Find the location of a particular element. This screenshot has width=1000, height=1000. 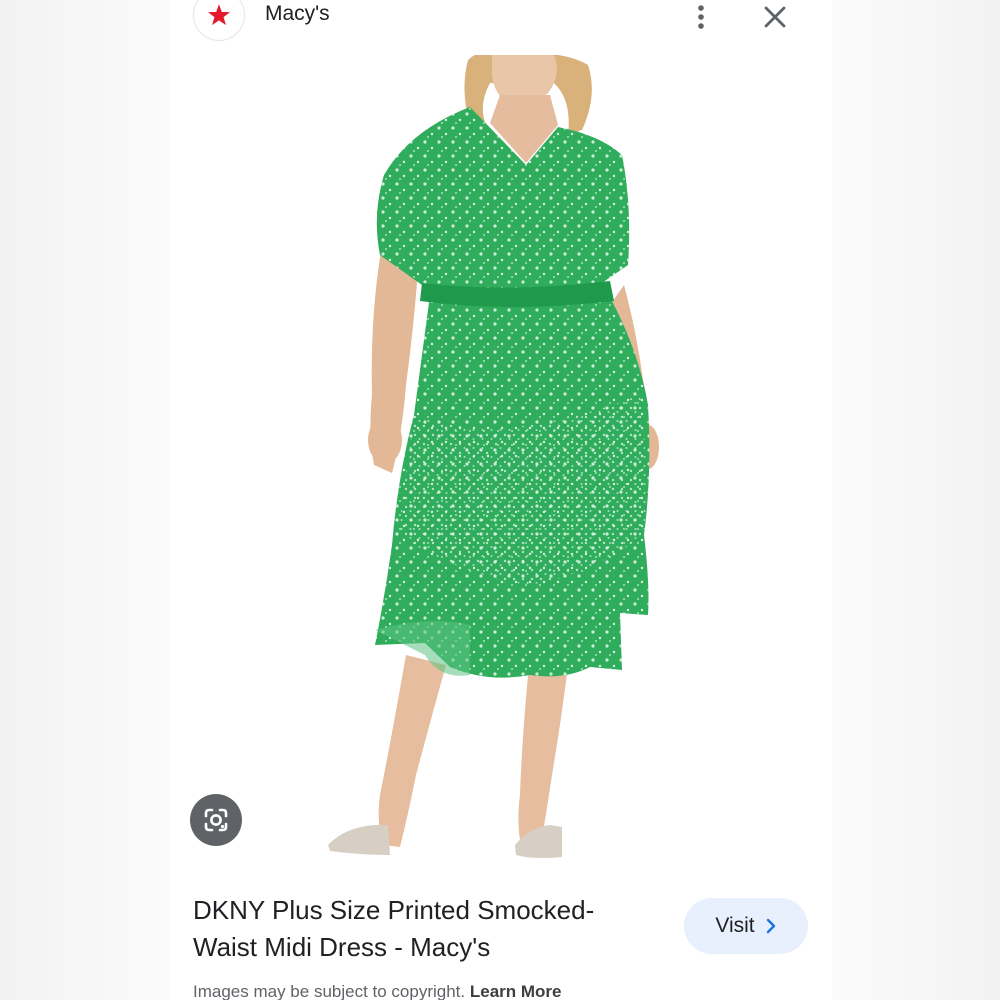

copyright-text: Images may be subject to copyright. is located at coordinates (329, 991).